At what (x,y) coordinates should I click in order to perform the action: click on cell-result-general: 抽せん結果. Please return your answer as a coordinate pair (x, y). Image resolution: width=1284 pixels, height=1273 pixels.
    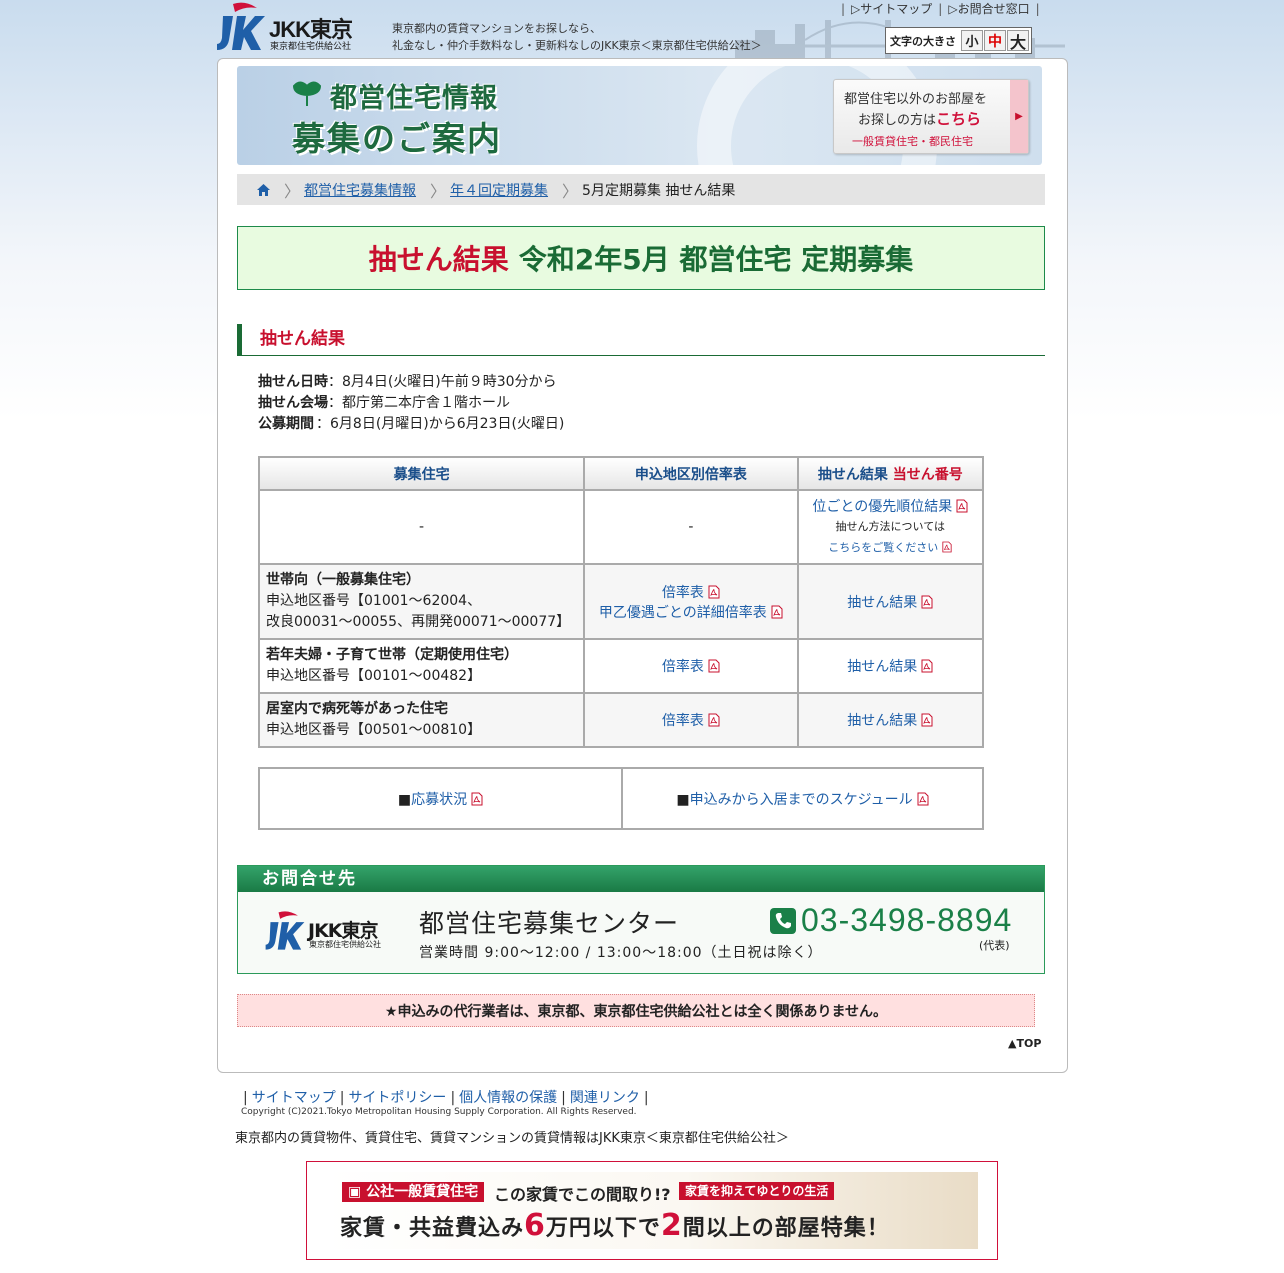
    Looking at the image, I should click on (890, 601).